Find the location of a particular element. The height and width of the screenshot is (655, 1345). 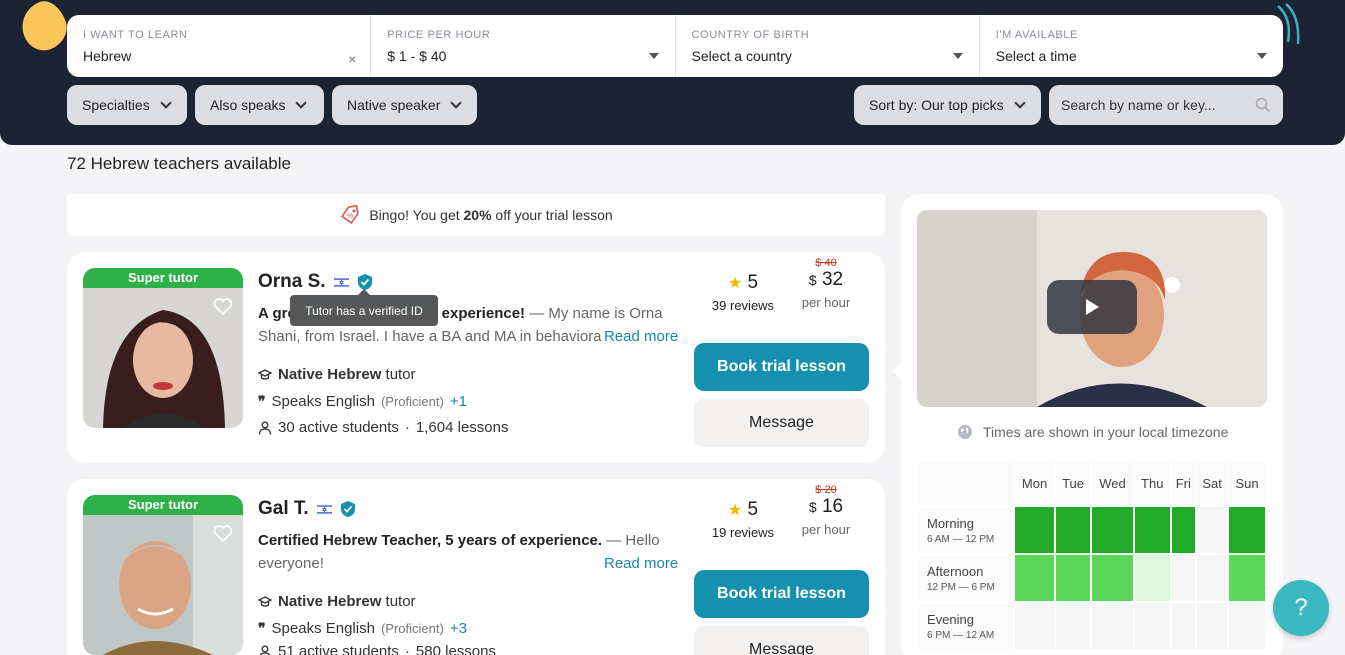

price-block: $ 40 $ 32 per hour is located at coordinates (826, 283).